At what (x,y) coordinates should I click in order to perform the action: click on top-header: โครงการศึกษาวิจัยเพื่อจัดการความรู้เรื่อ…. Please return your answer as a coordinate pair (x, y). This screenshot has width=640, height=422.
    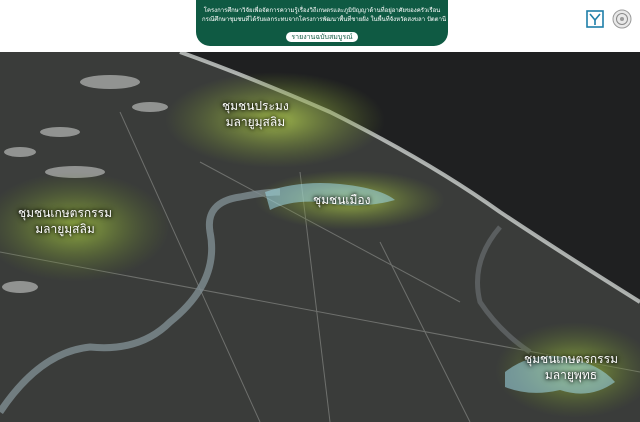
    Looking at the image, I should click on (320, 26).